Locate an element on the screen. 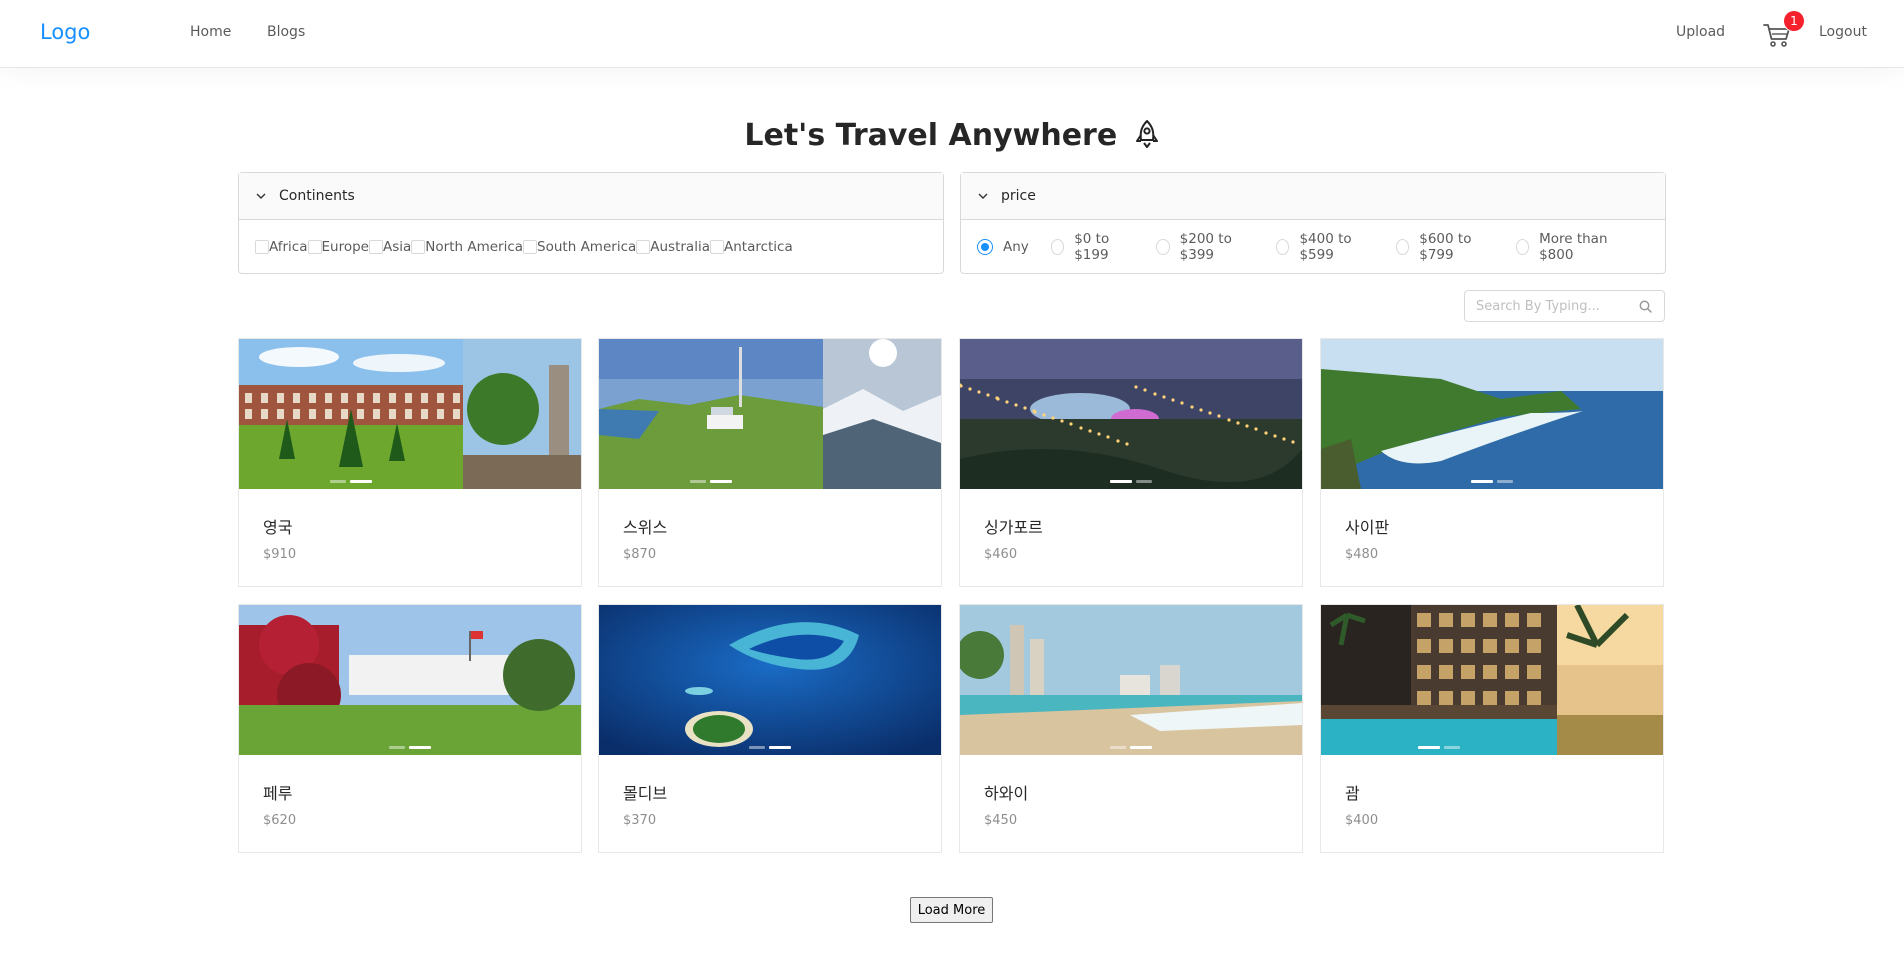 This screenshot has width=1904, height=968. checkbox-label: Australia is located at coordinates (680, 246).